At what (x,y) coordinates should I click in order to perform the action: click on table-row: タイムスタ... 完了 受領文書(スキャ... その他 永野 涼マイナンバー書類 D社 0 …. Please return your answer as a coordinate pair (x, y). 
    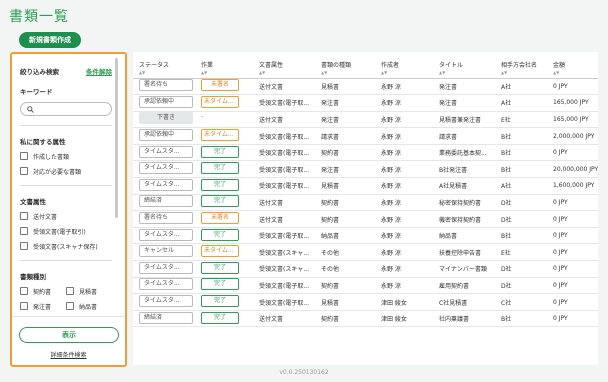
    Looking at the image, I should click on (365, 269).